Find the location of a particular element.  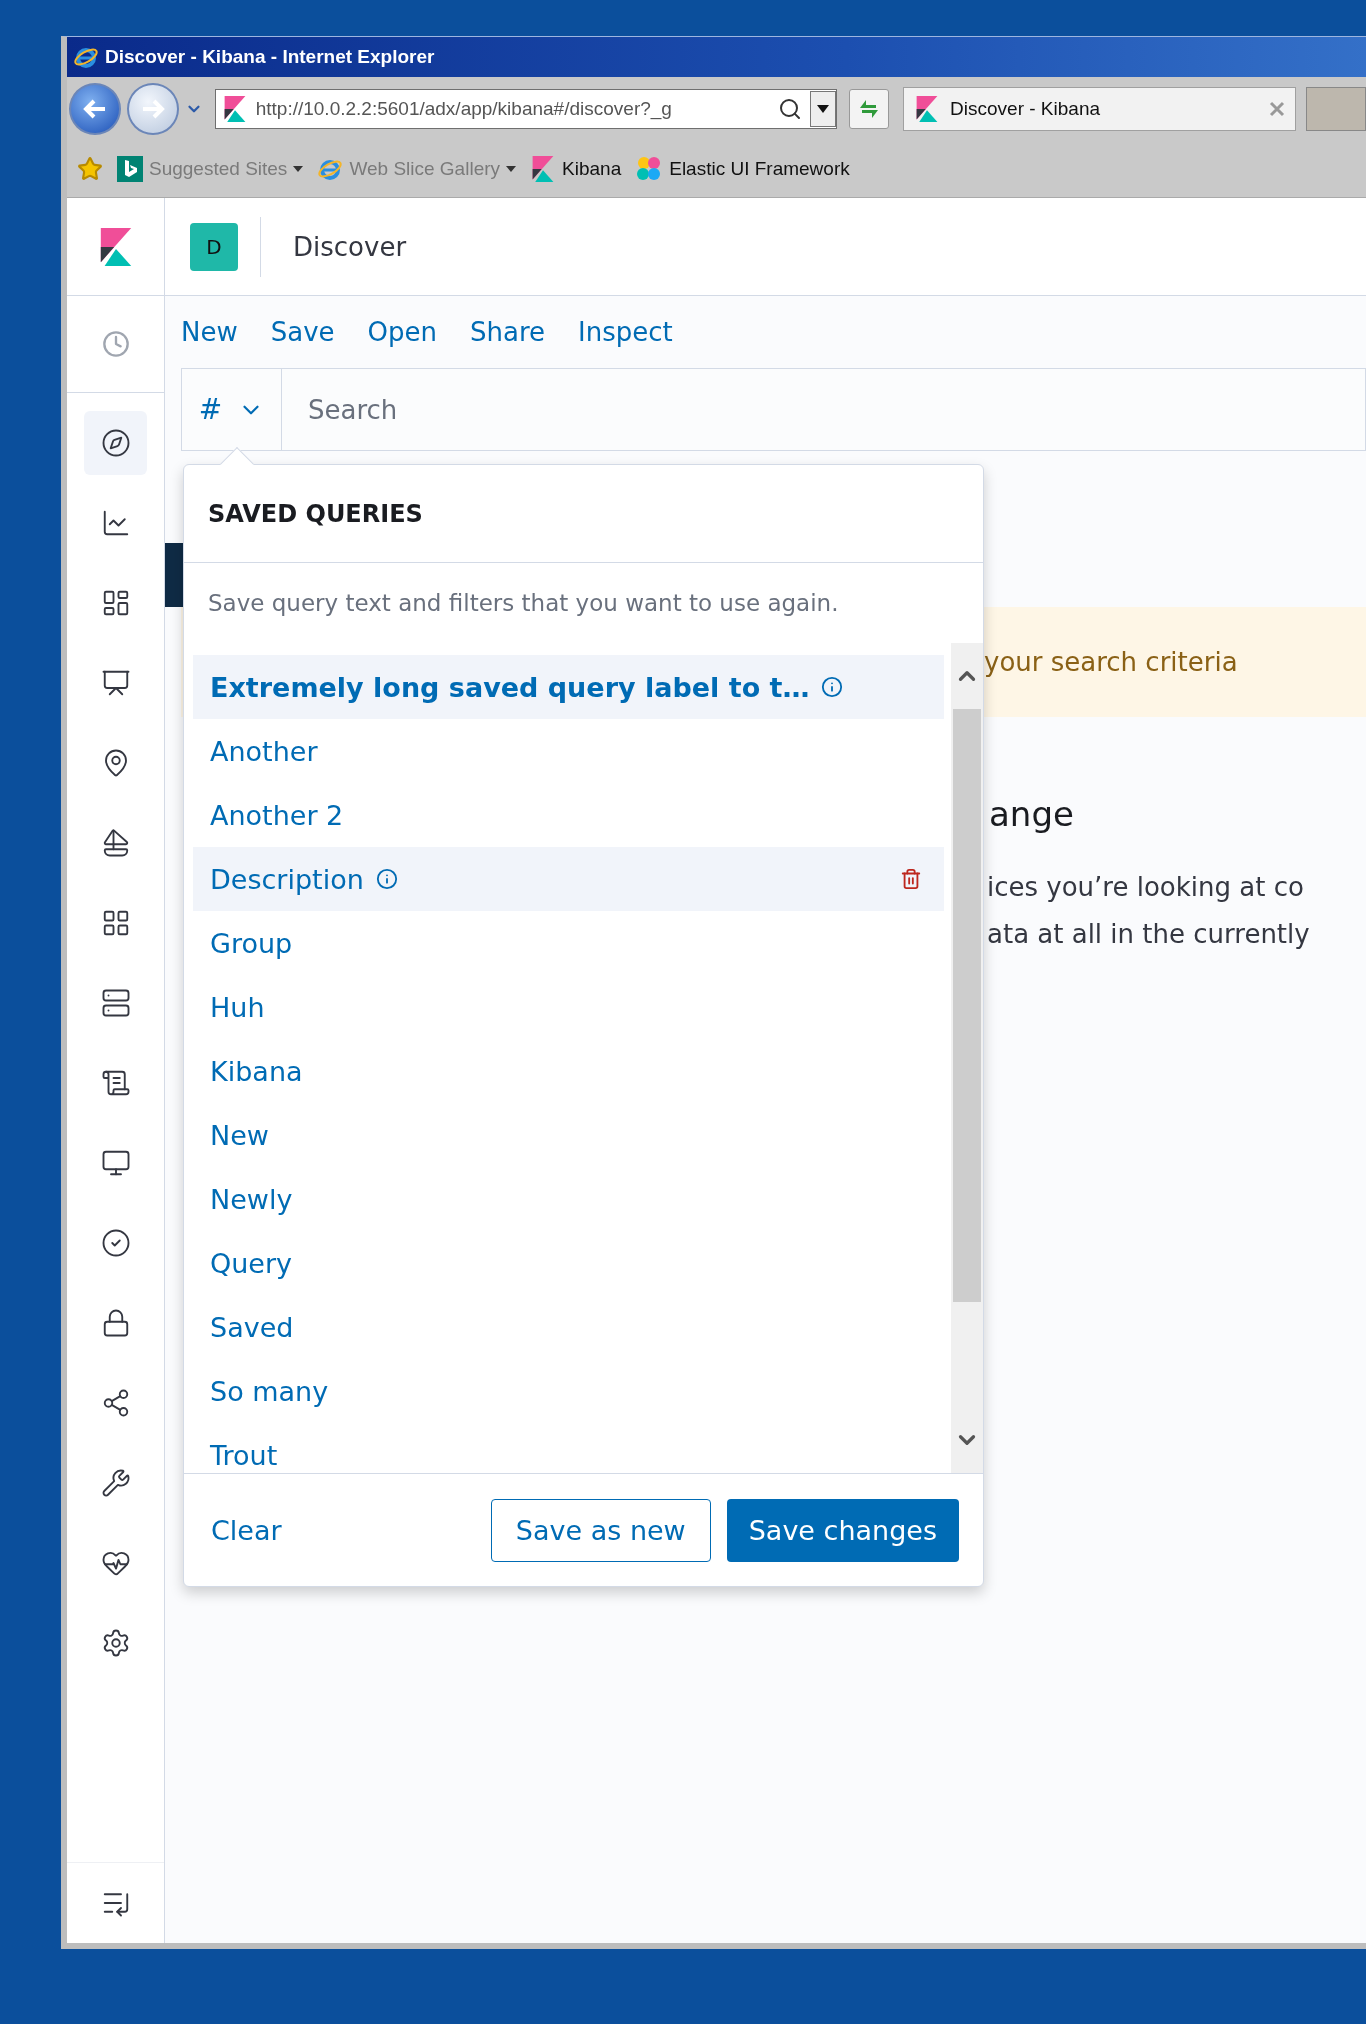

trash-icon is located at coordinates (911, 879).